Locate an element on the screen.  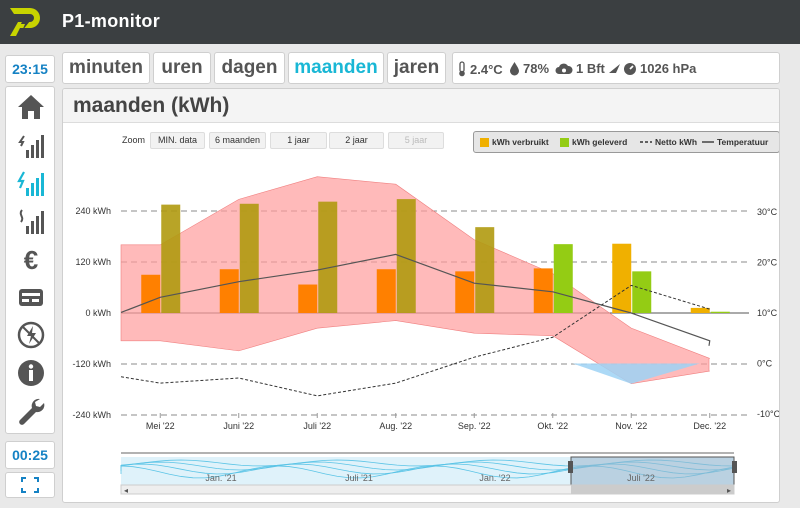
weather-wind: 1 Bft is located at coordinates (588, 68).